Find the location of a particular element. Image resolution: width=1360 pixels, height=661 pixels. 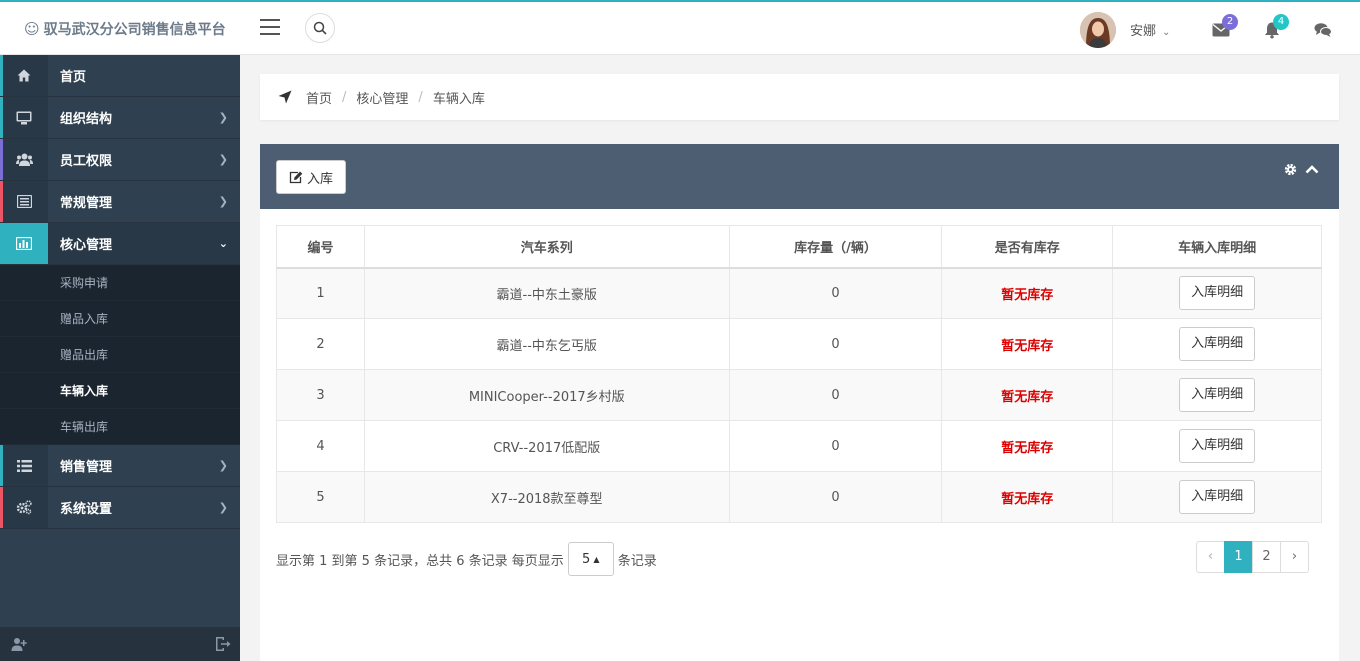

logout-icon is located at coordinates (223, 644).